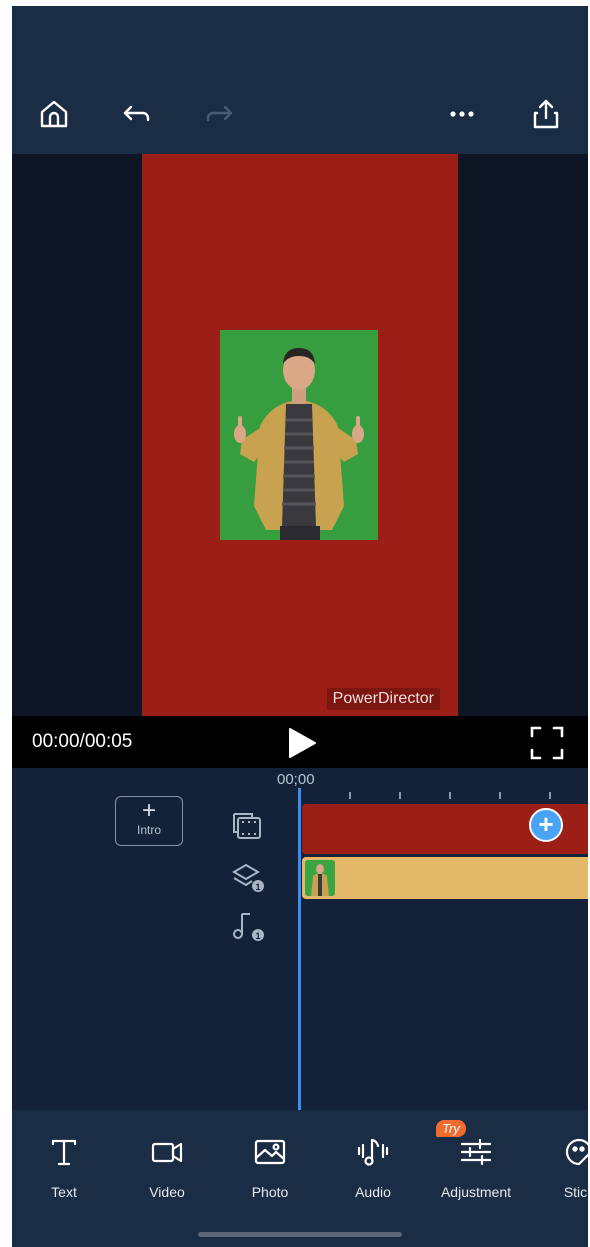 The width and height of the screenshot is (590, 1247). What do you see at coordinates (373, 1152) in the screenshot?
I see `audio-note-icon` at bounding box center [373, 1152].